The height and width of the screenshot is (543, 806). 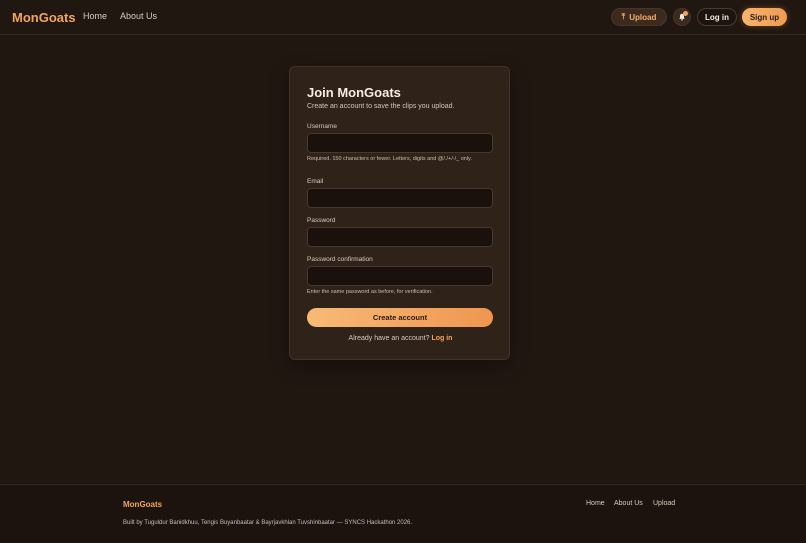 I want to click on email-input, so click(x=400, y=198).